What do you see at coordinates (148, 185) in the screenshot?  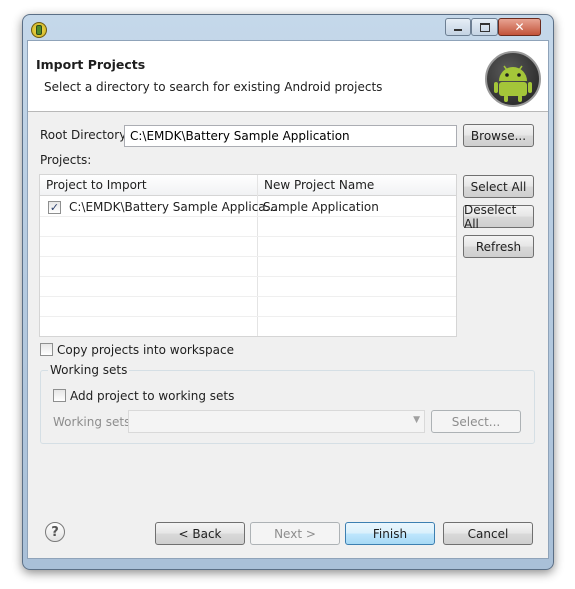 I see `column-header-project: Project to Import` at bounding box center [148, 185].